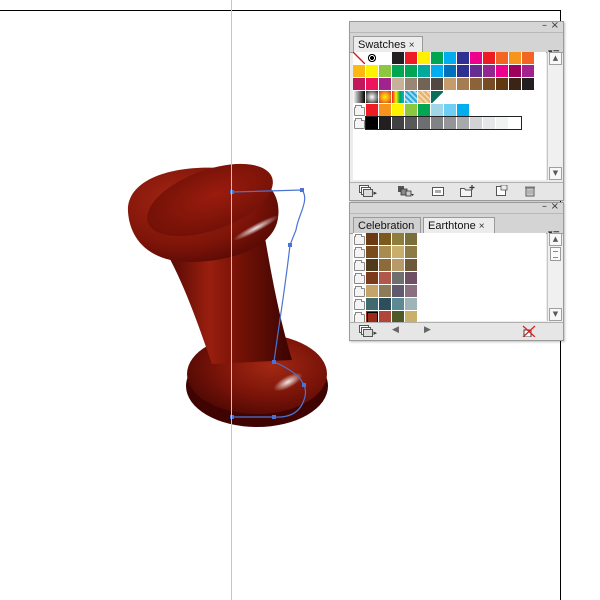 This screenshot has height=600, width=600. What do you see at coordinates (359, 58) in the screenshot?
I see `none-swatch` at bounding box center [359, 58].